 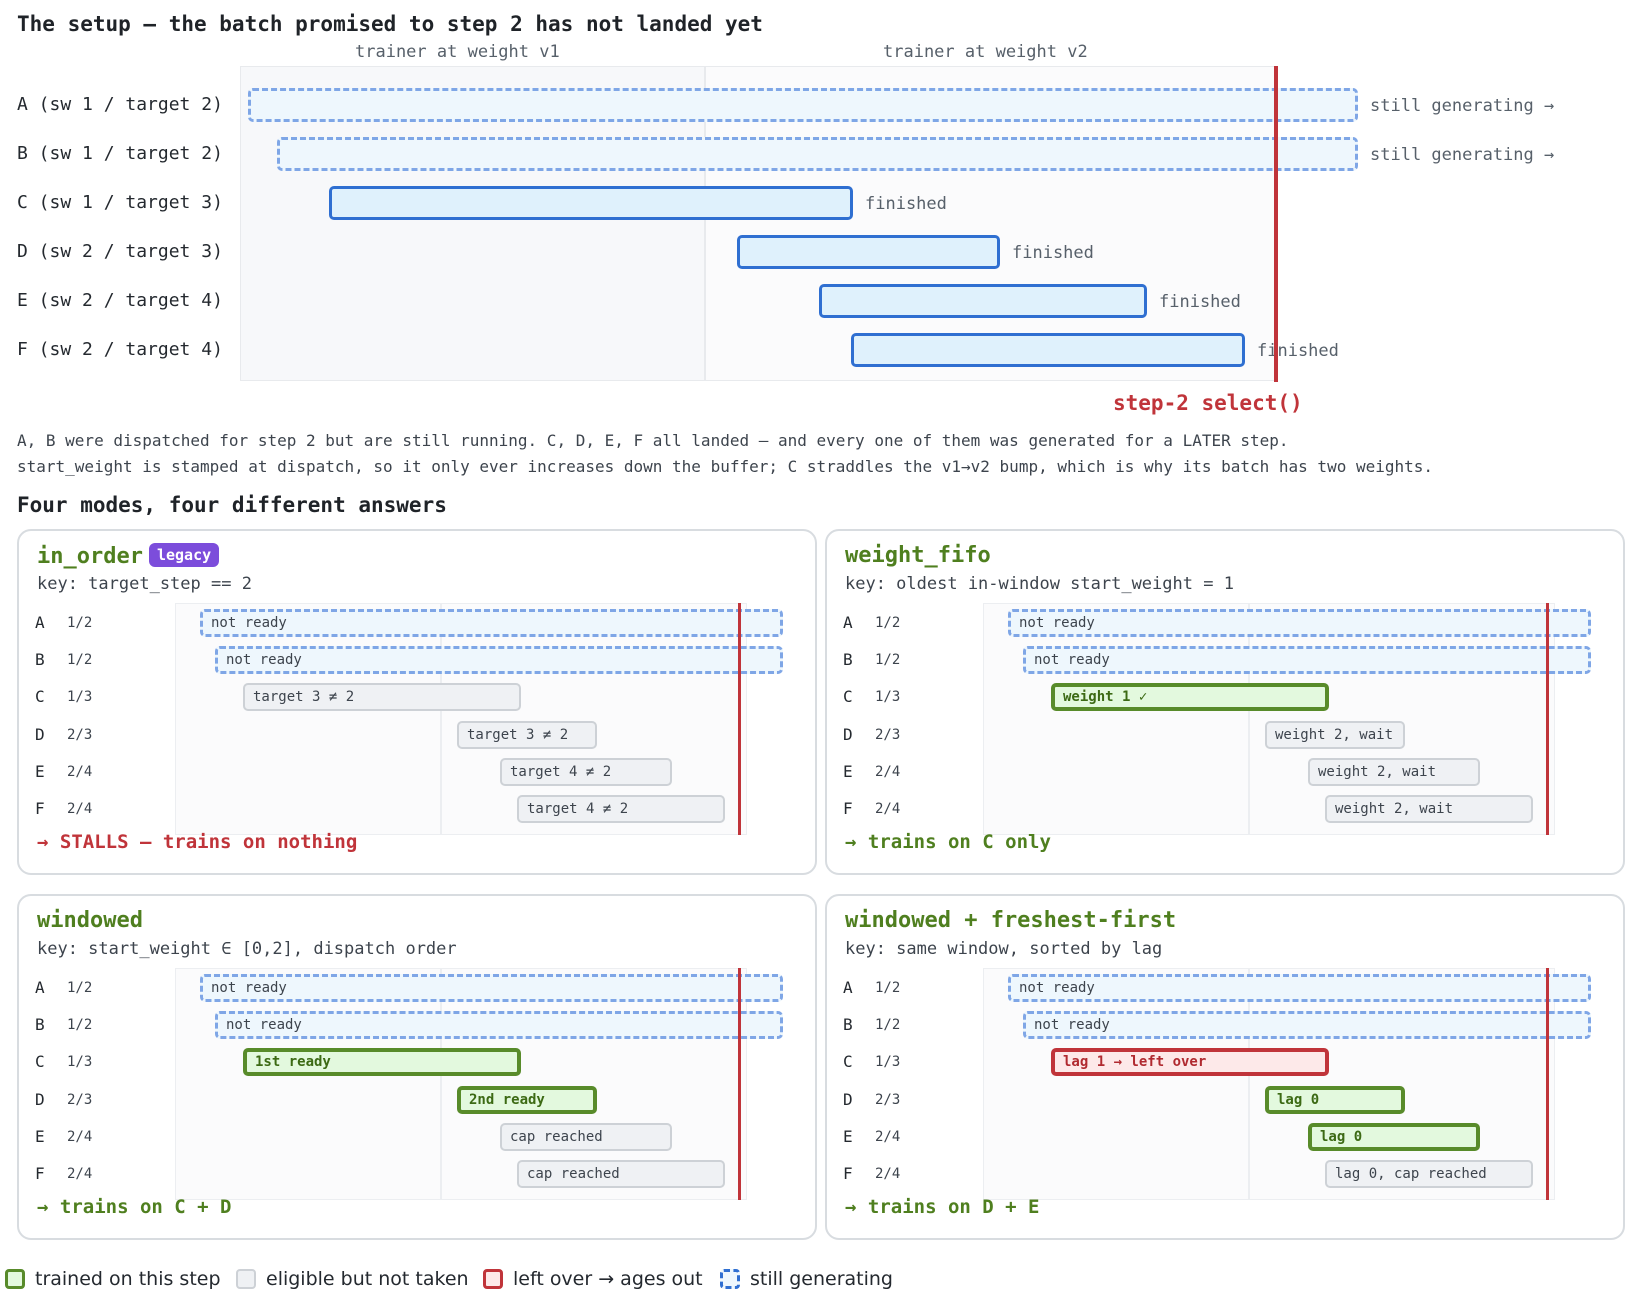 I want to click on col-label-v1: trainer at weight v1, so click(x=457, y=52).